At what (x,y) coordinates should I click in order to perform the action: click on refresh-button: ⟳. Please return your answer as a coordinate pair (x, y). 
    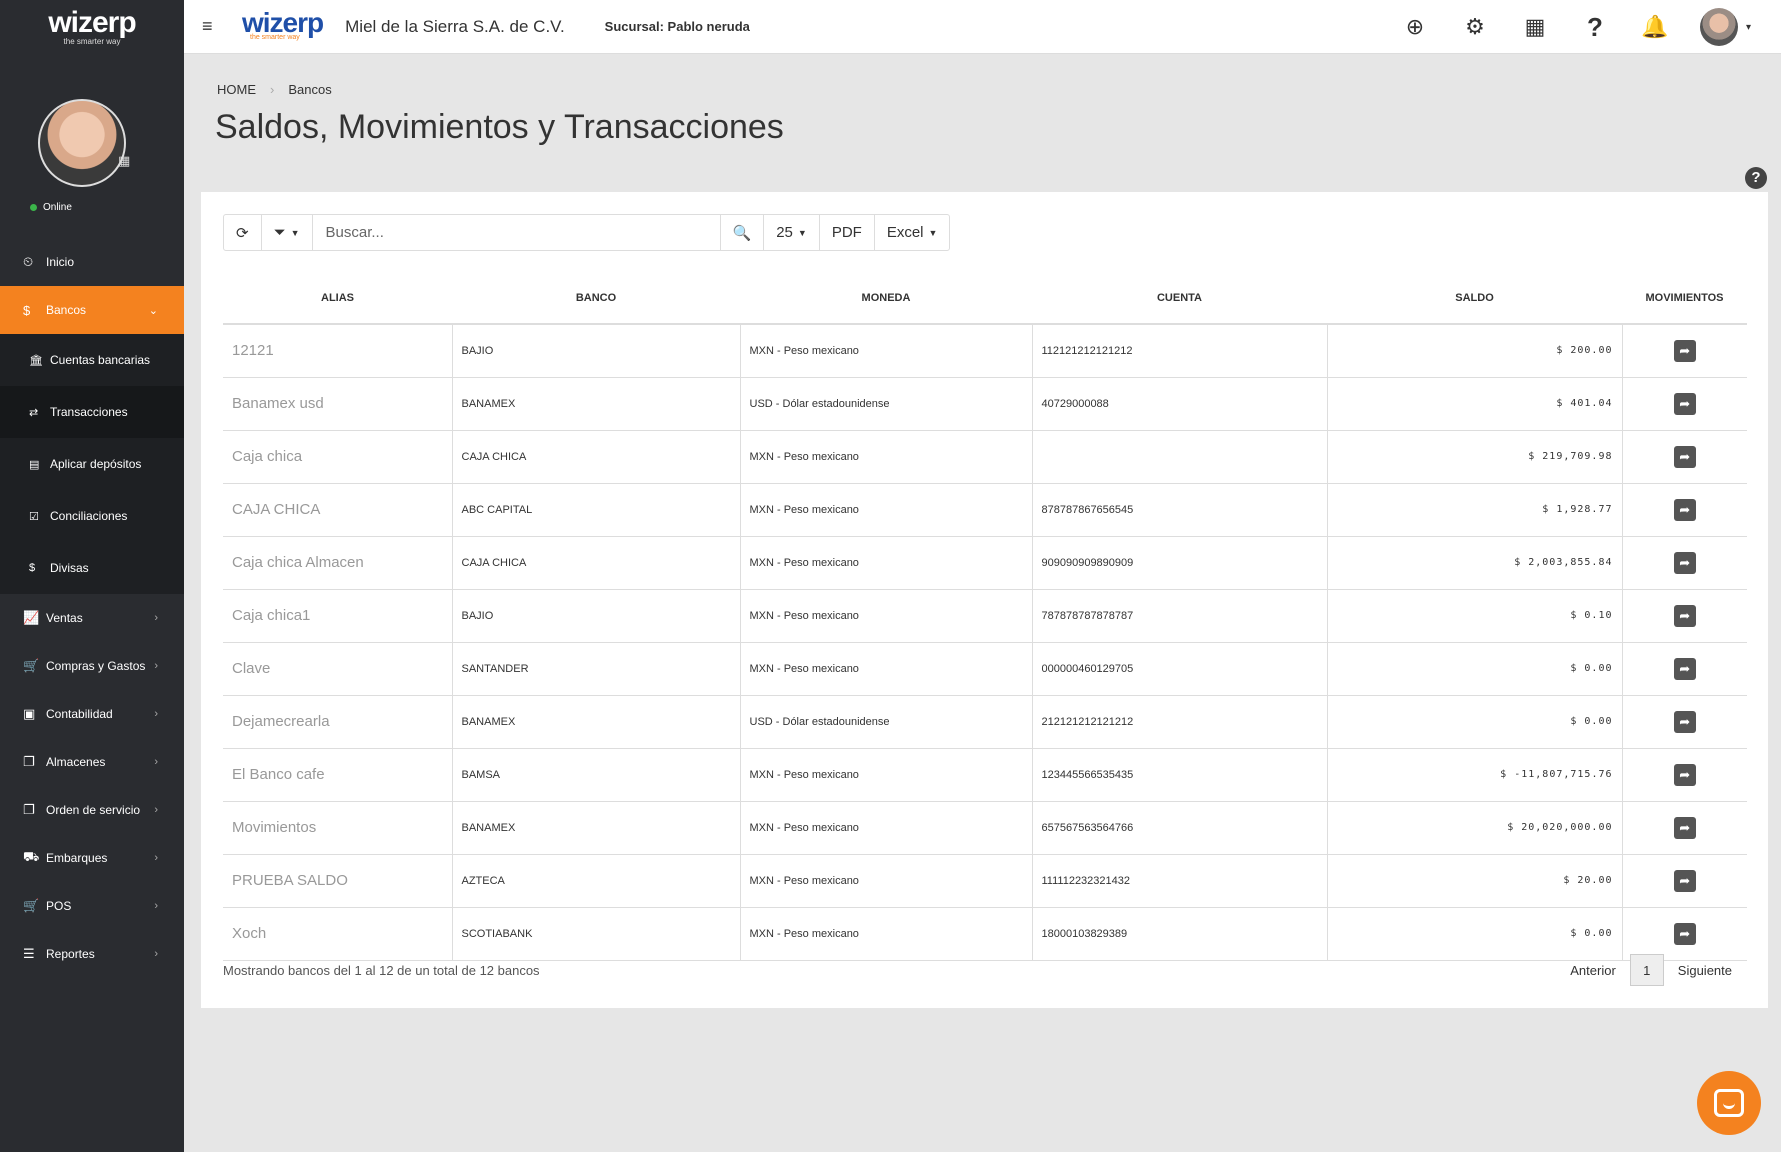
    Looking at the image, I should click on (243, 232).